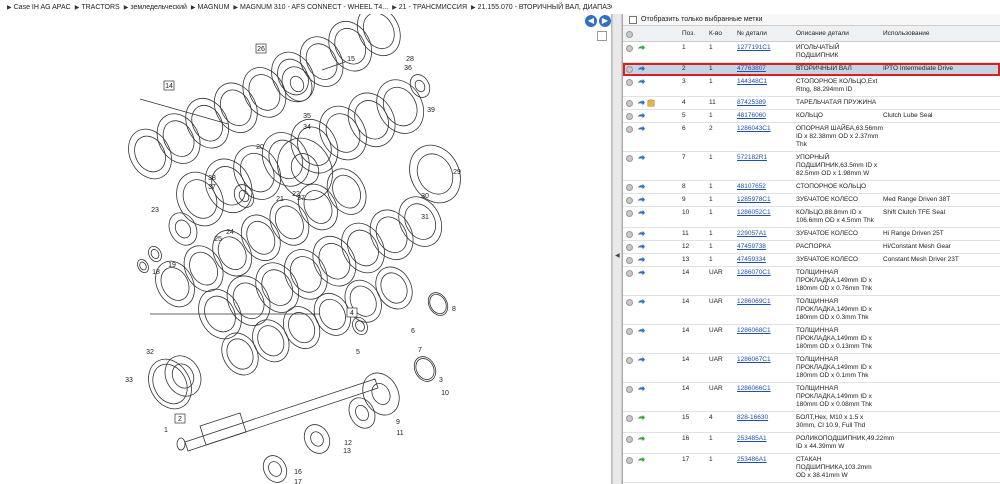  I want to click on part-number-link: 572182R1, so click(752, 157).